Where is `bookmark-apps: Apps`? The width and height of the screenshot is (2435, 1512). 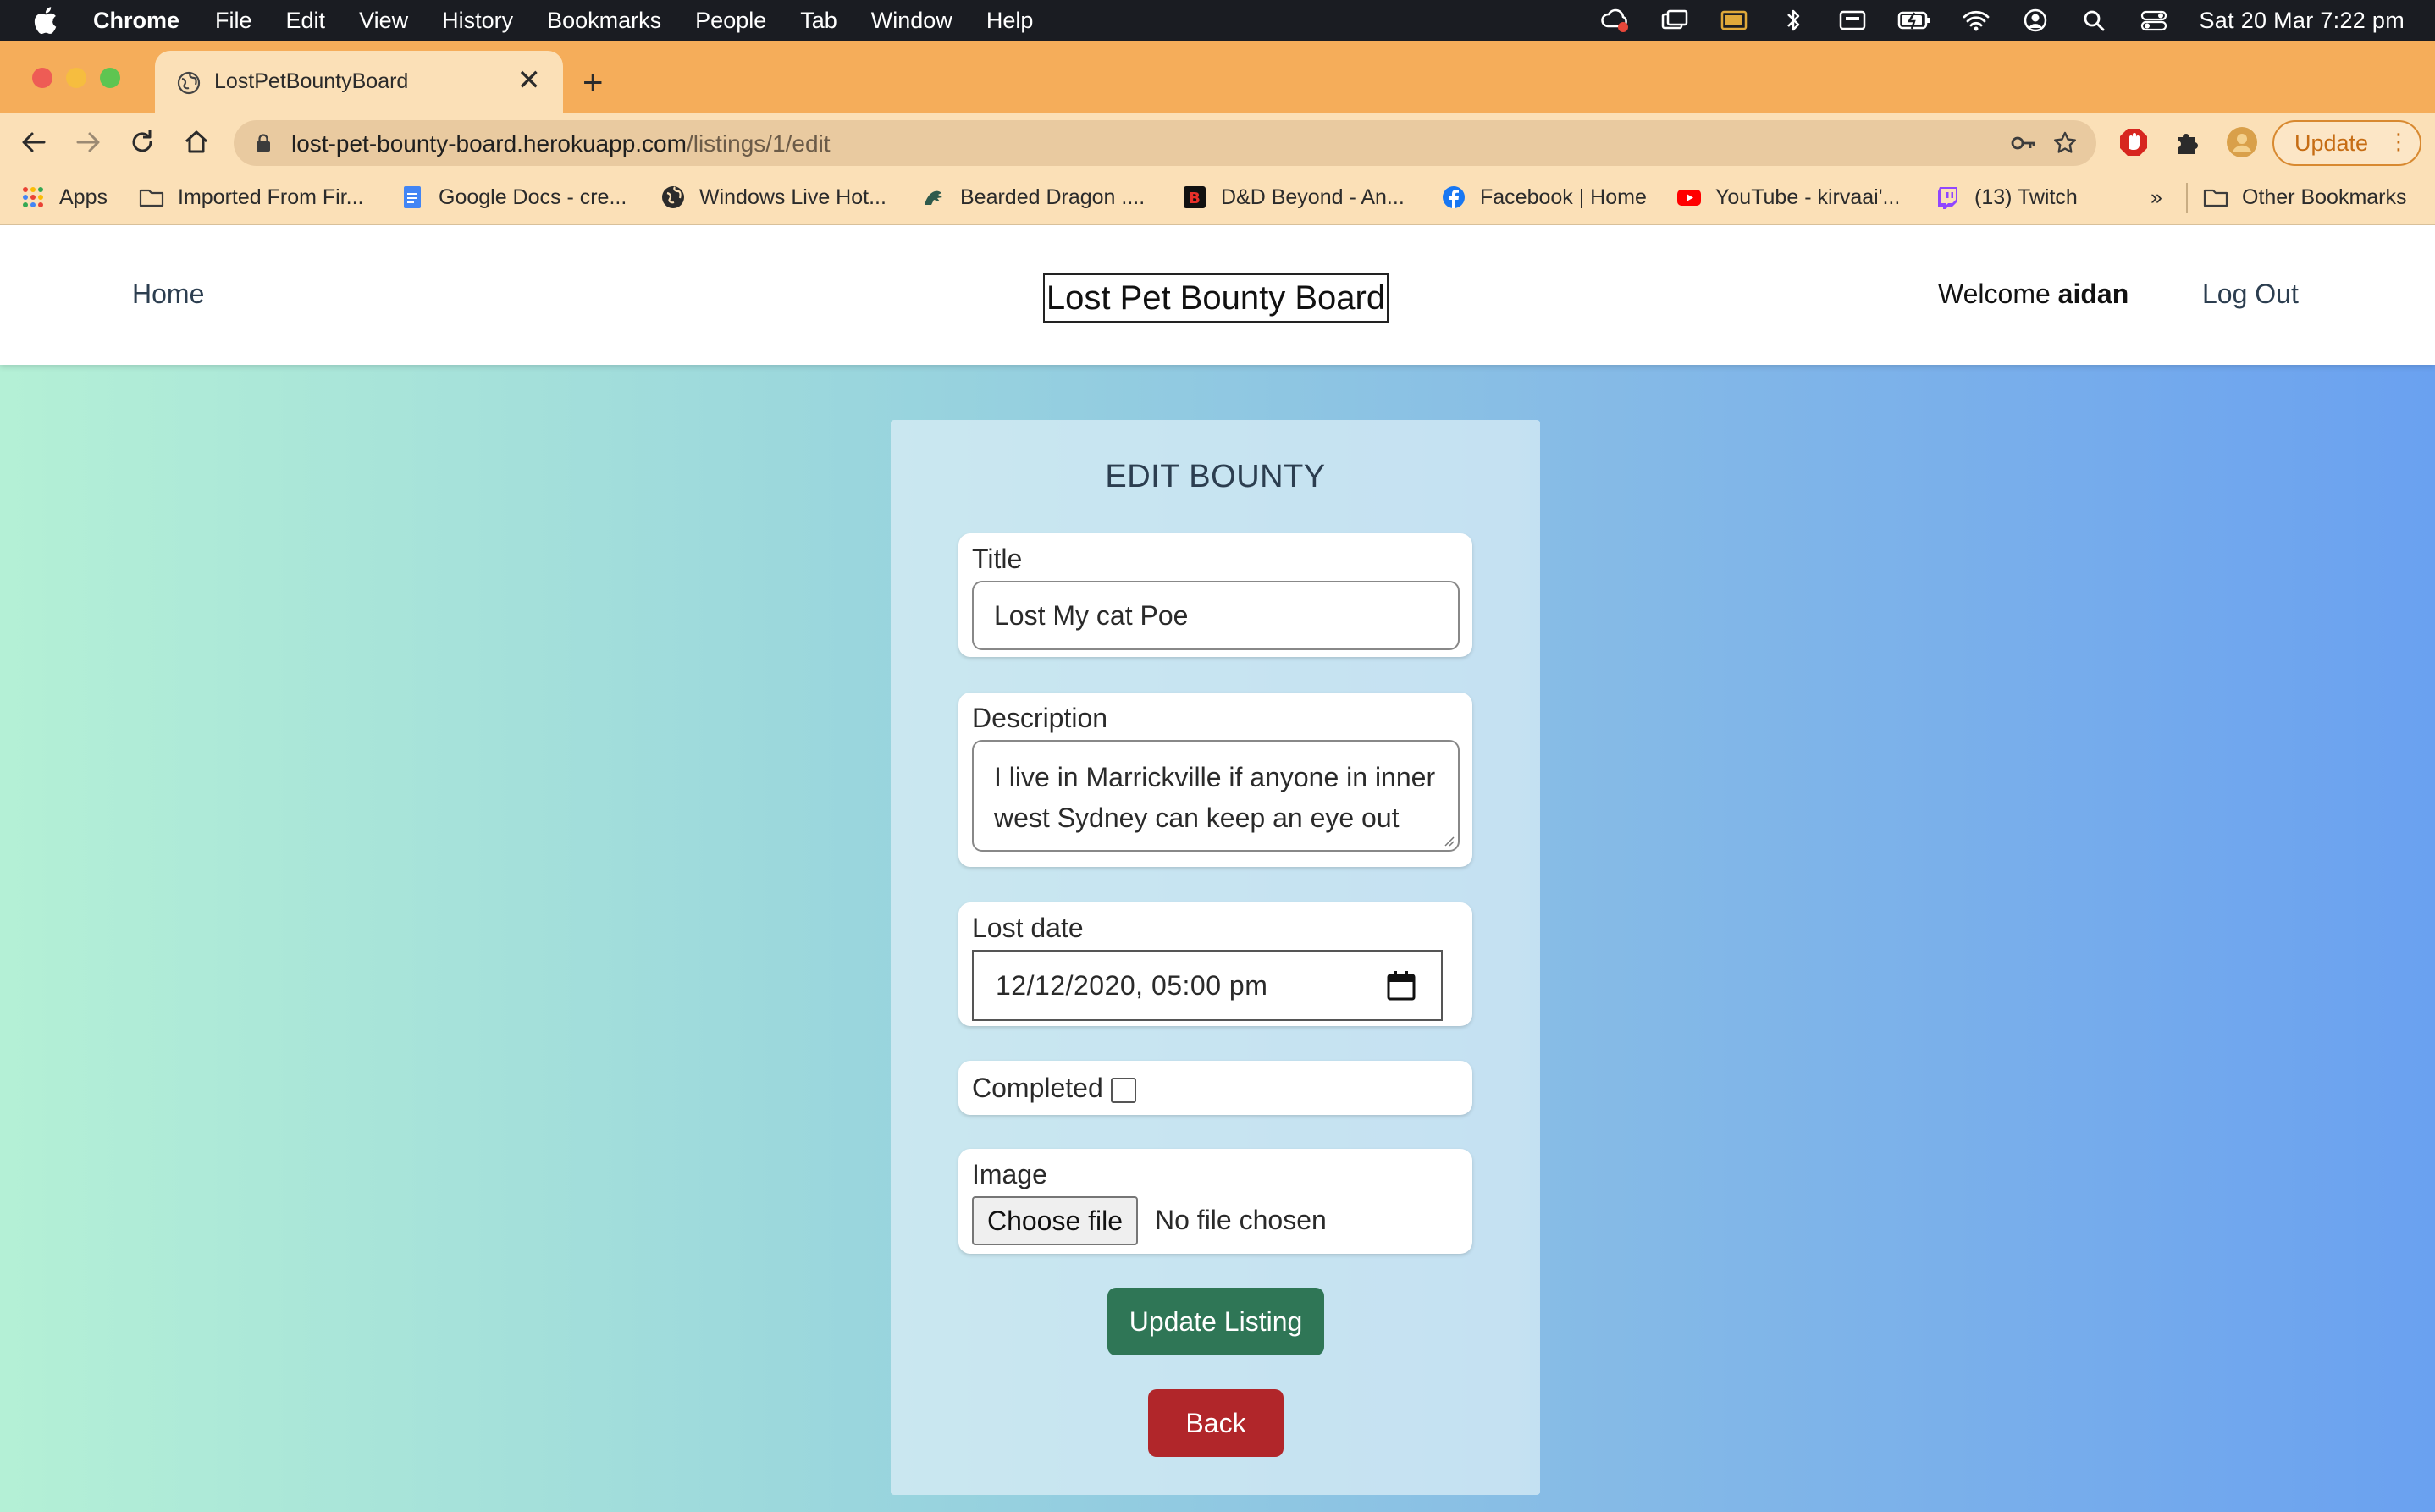
bookmark-apps: Apps is located at coordinates (64, 197).